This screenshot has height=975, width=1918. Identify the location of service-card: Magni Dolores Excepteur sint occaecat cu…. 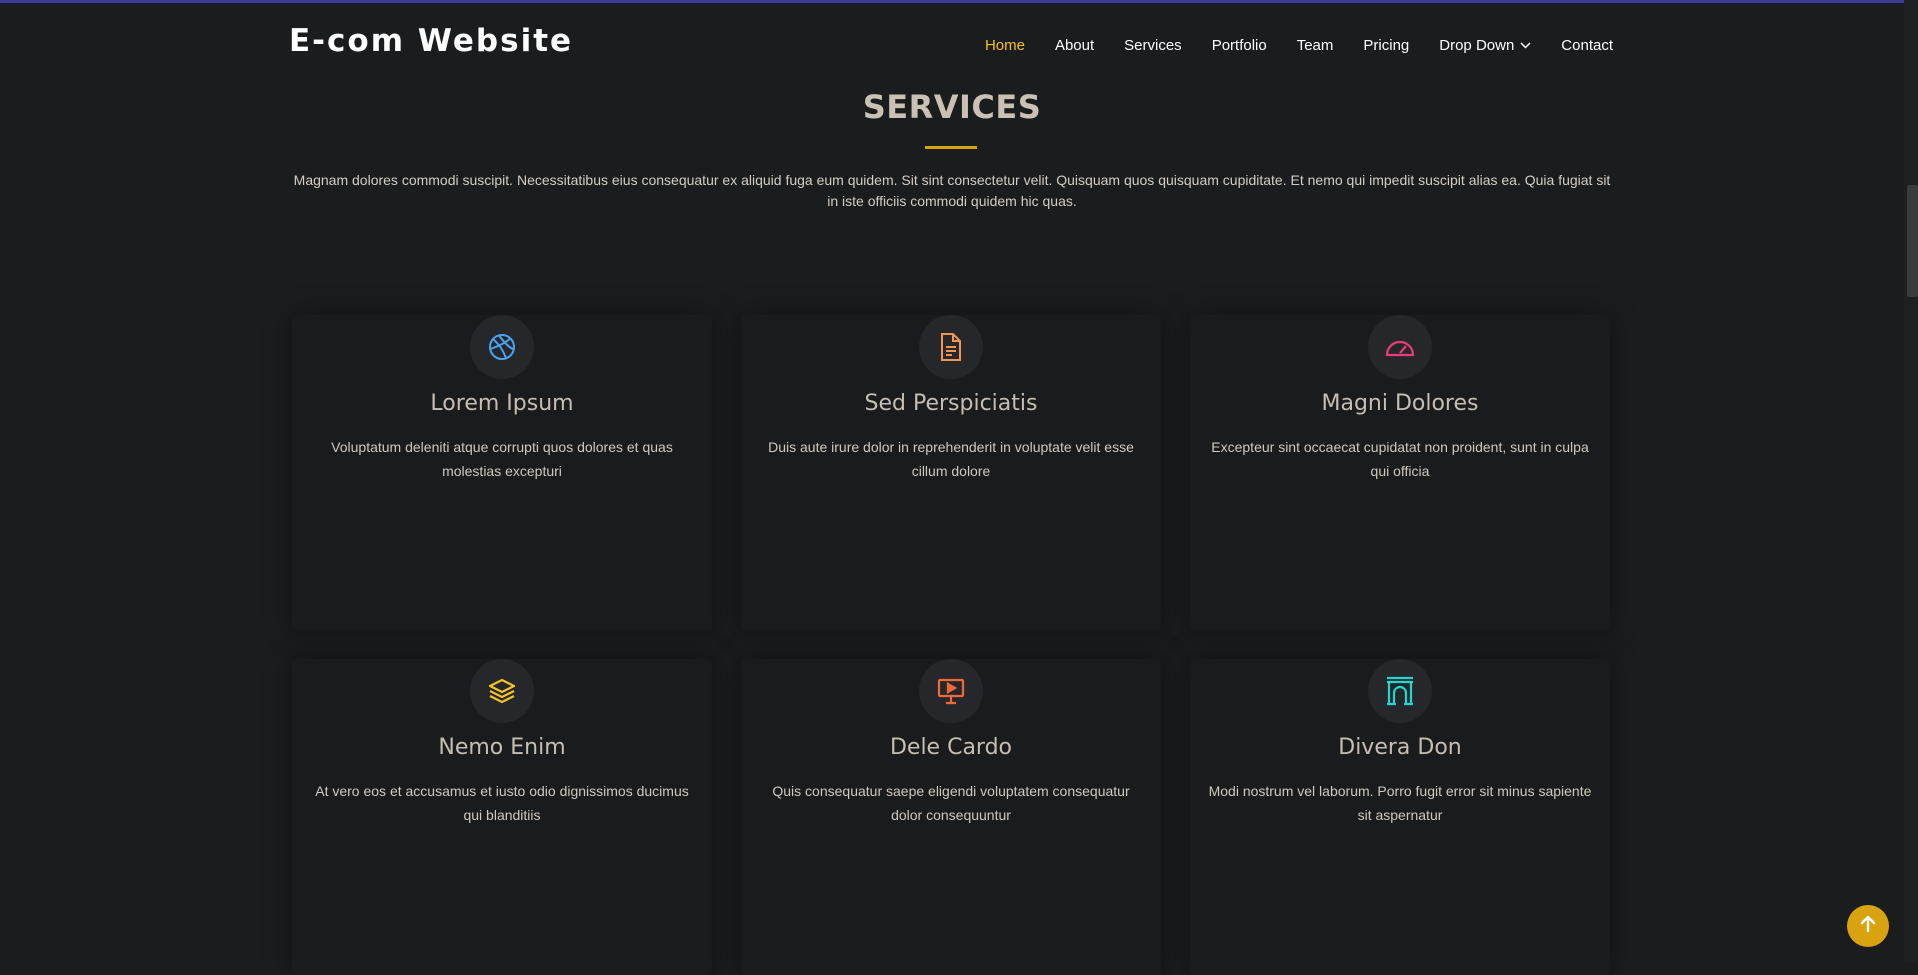
(1400, 473).